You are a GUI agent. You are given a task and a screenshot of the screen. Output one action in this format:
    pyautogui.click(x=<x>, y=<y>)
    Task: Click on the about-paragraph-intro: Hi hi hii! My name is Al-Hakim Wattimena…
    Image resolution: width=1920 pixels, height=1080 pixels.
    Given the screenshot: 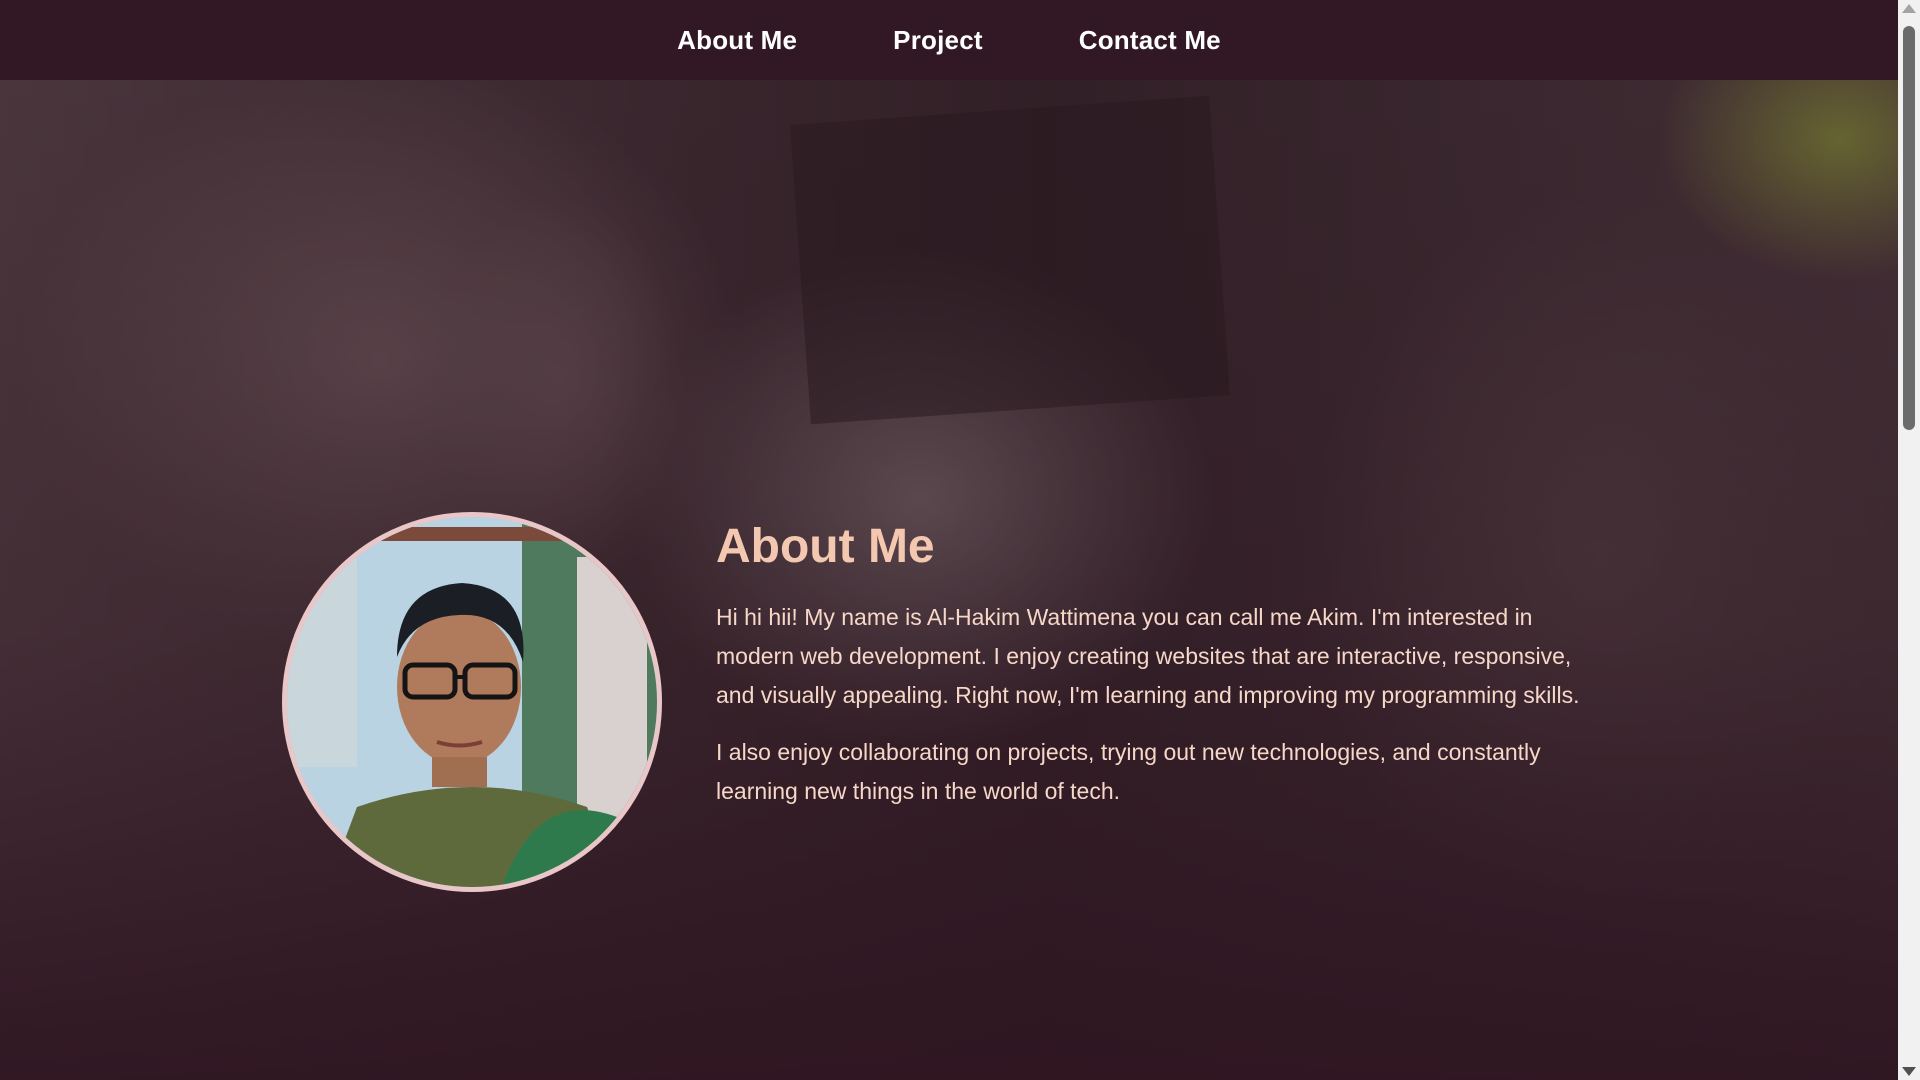 What is the action you would take?
    pyautogui.click(x=1148, y=655)
    